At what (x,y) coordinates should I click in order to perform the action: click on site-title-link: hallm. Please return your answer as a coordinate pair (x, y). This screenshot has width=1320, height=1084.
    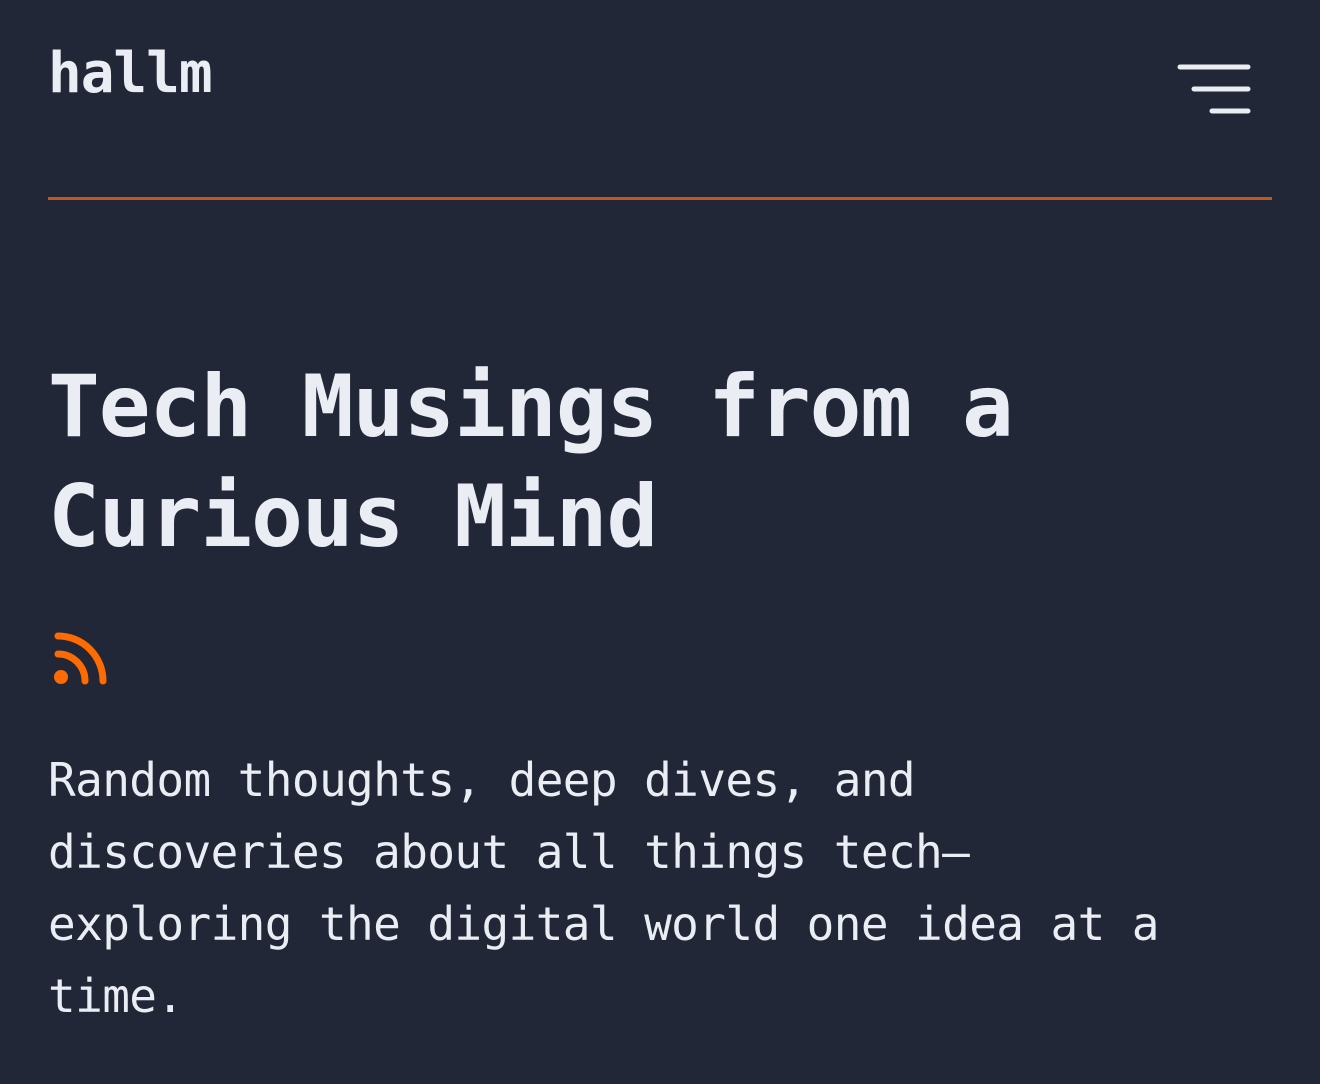
    Looking at the image, I should click on (130, 74).